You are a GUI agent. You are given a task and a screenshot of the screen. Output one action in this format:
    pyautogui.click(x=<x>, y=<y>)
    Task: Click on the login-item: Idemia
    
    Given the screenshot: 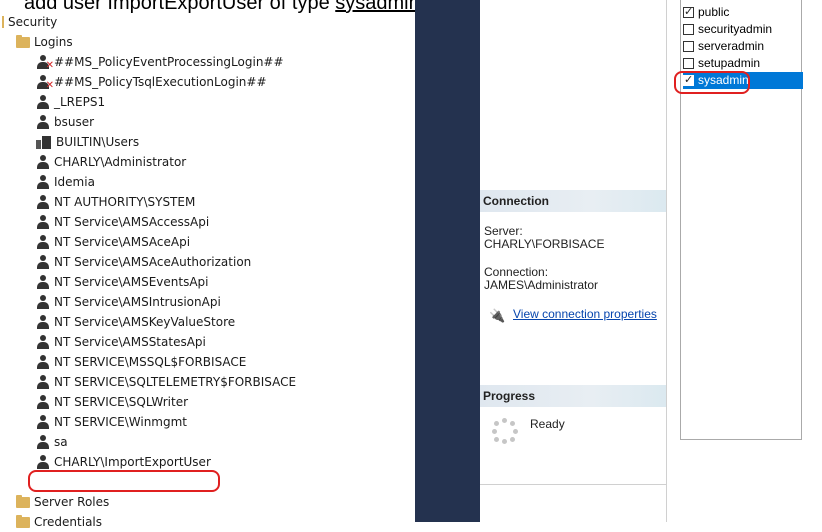 What is the action you would take?
    pyautogui.click(x=65, y=182)
    